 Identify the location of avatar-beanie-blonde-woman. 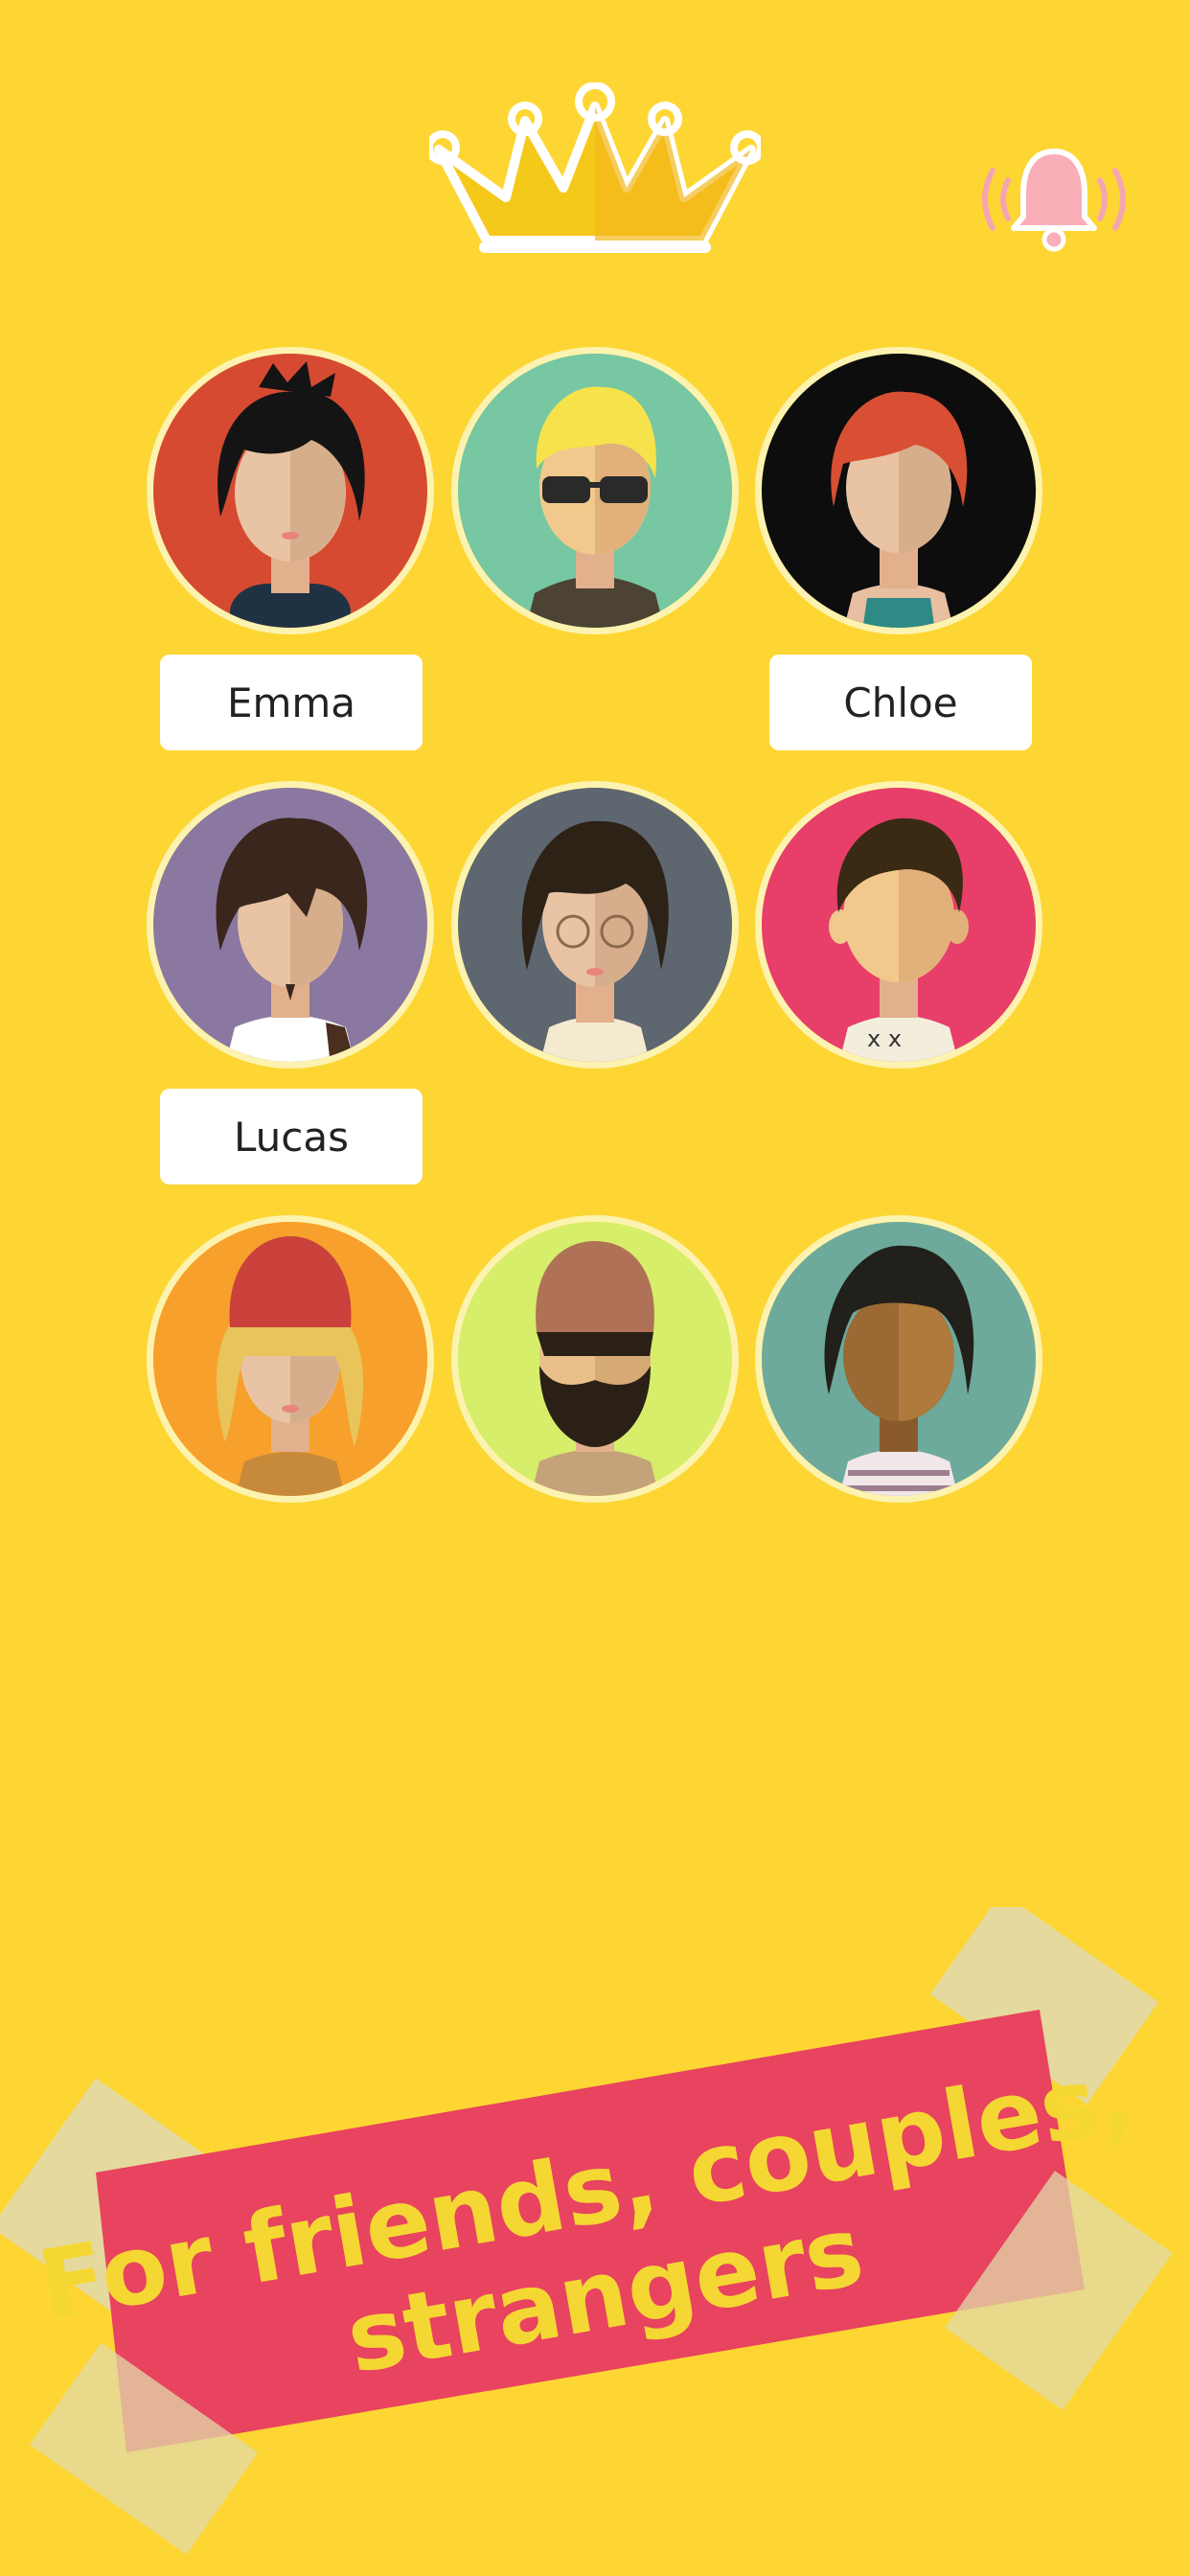
(290, 1359).